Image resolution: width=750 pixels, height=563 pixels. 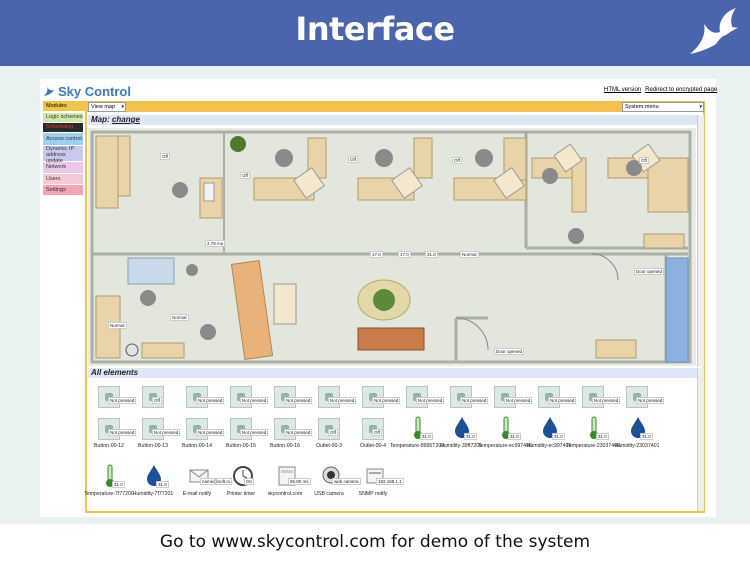 I want to click on sidebar-item: Scheduling, so click(x=63, y=127).